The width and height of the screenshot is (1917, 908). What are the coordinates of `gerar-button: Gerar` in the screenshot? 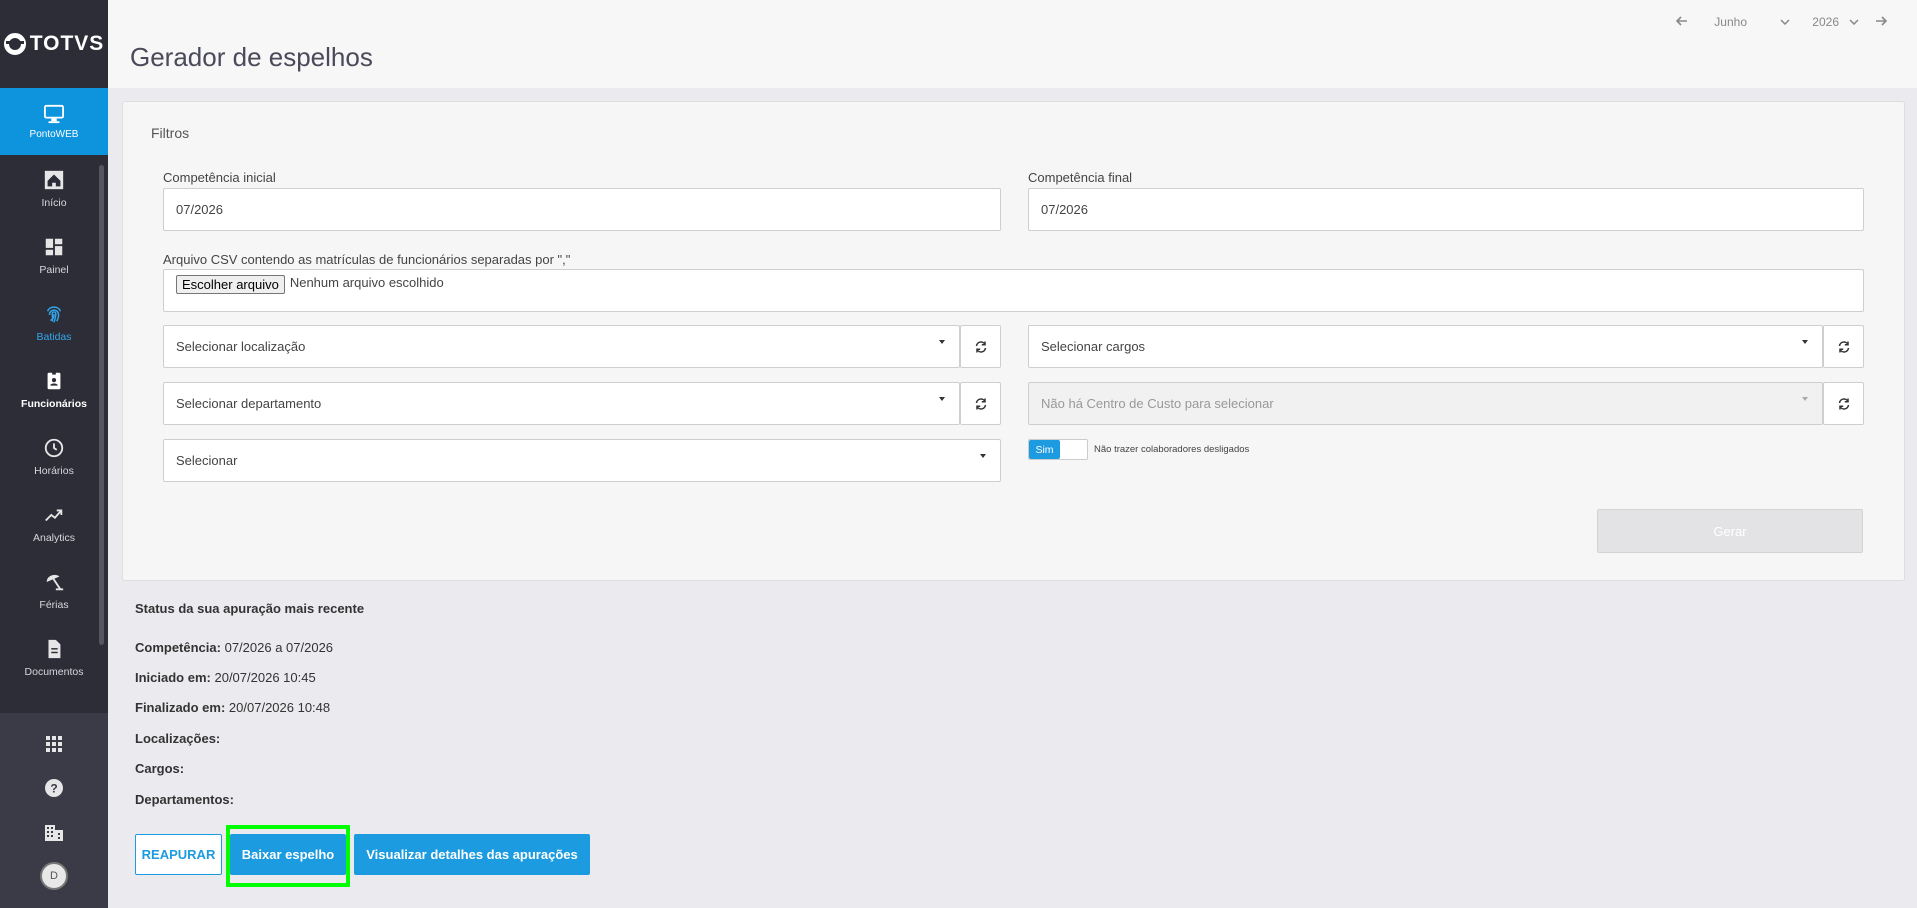 It's located at (1730, 531).